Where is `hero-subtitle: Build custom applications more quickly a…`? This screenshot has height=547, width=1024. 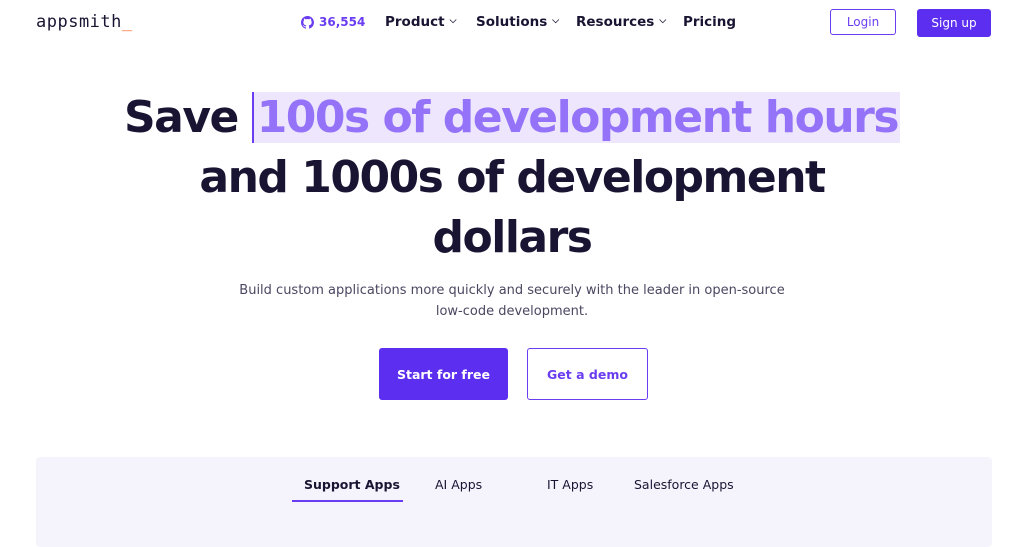 hero-subtitle: Build custom applications more quickly a… is located at coordinates (512, 301).